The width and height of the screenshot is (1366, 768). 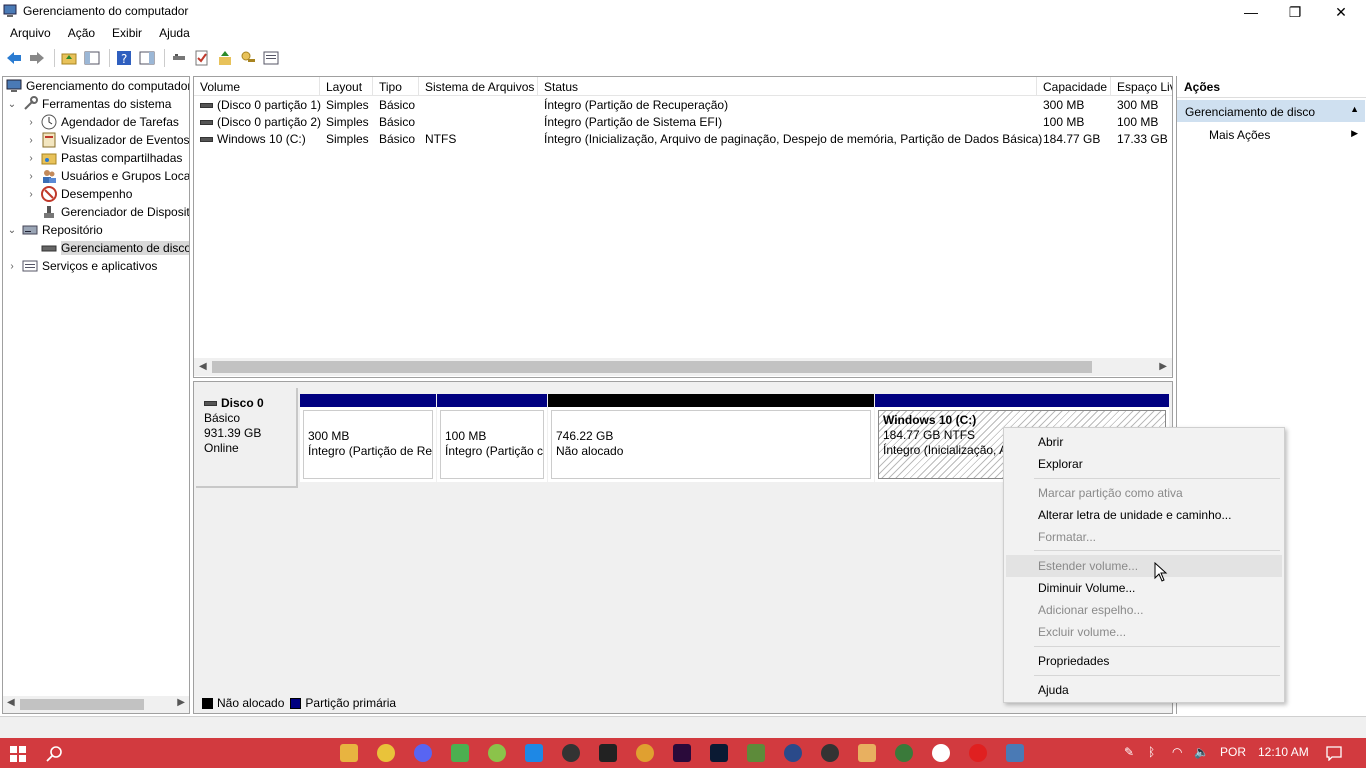 I want to click on app-blue-icon, so click(x=534, y=753).